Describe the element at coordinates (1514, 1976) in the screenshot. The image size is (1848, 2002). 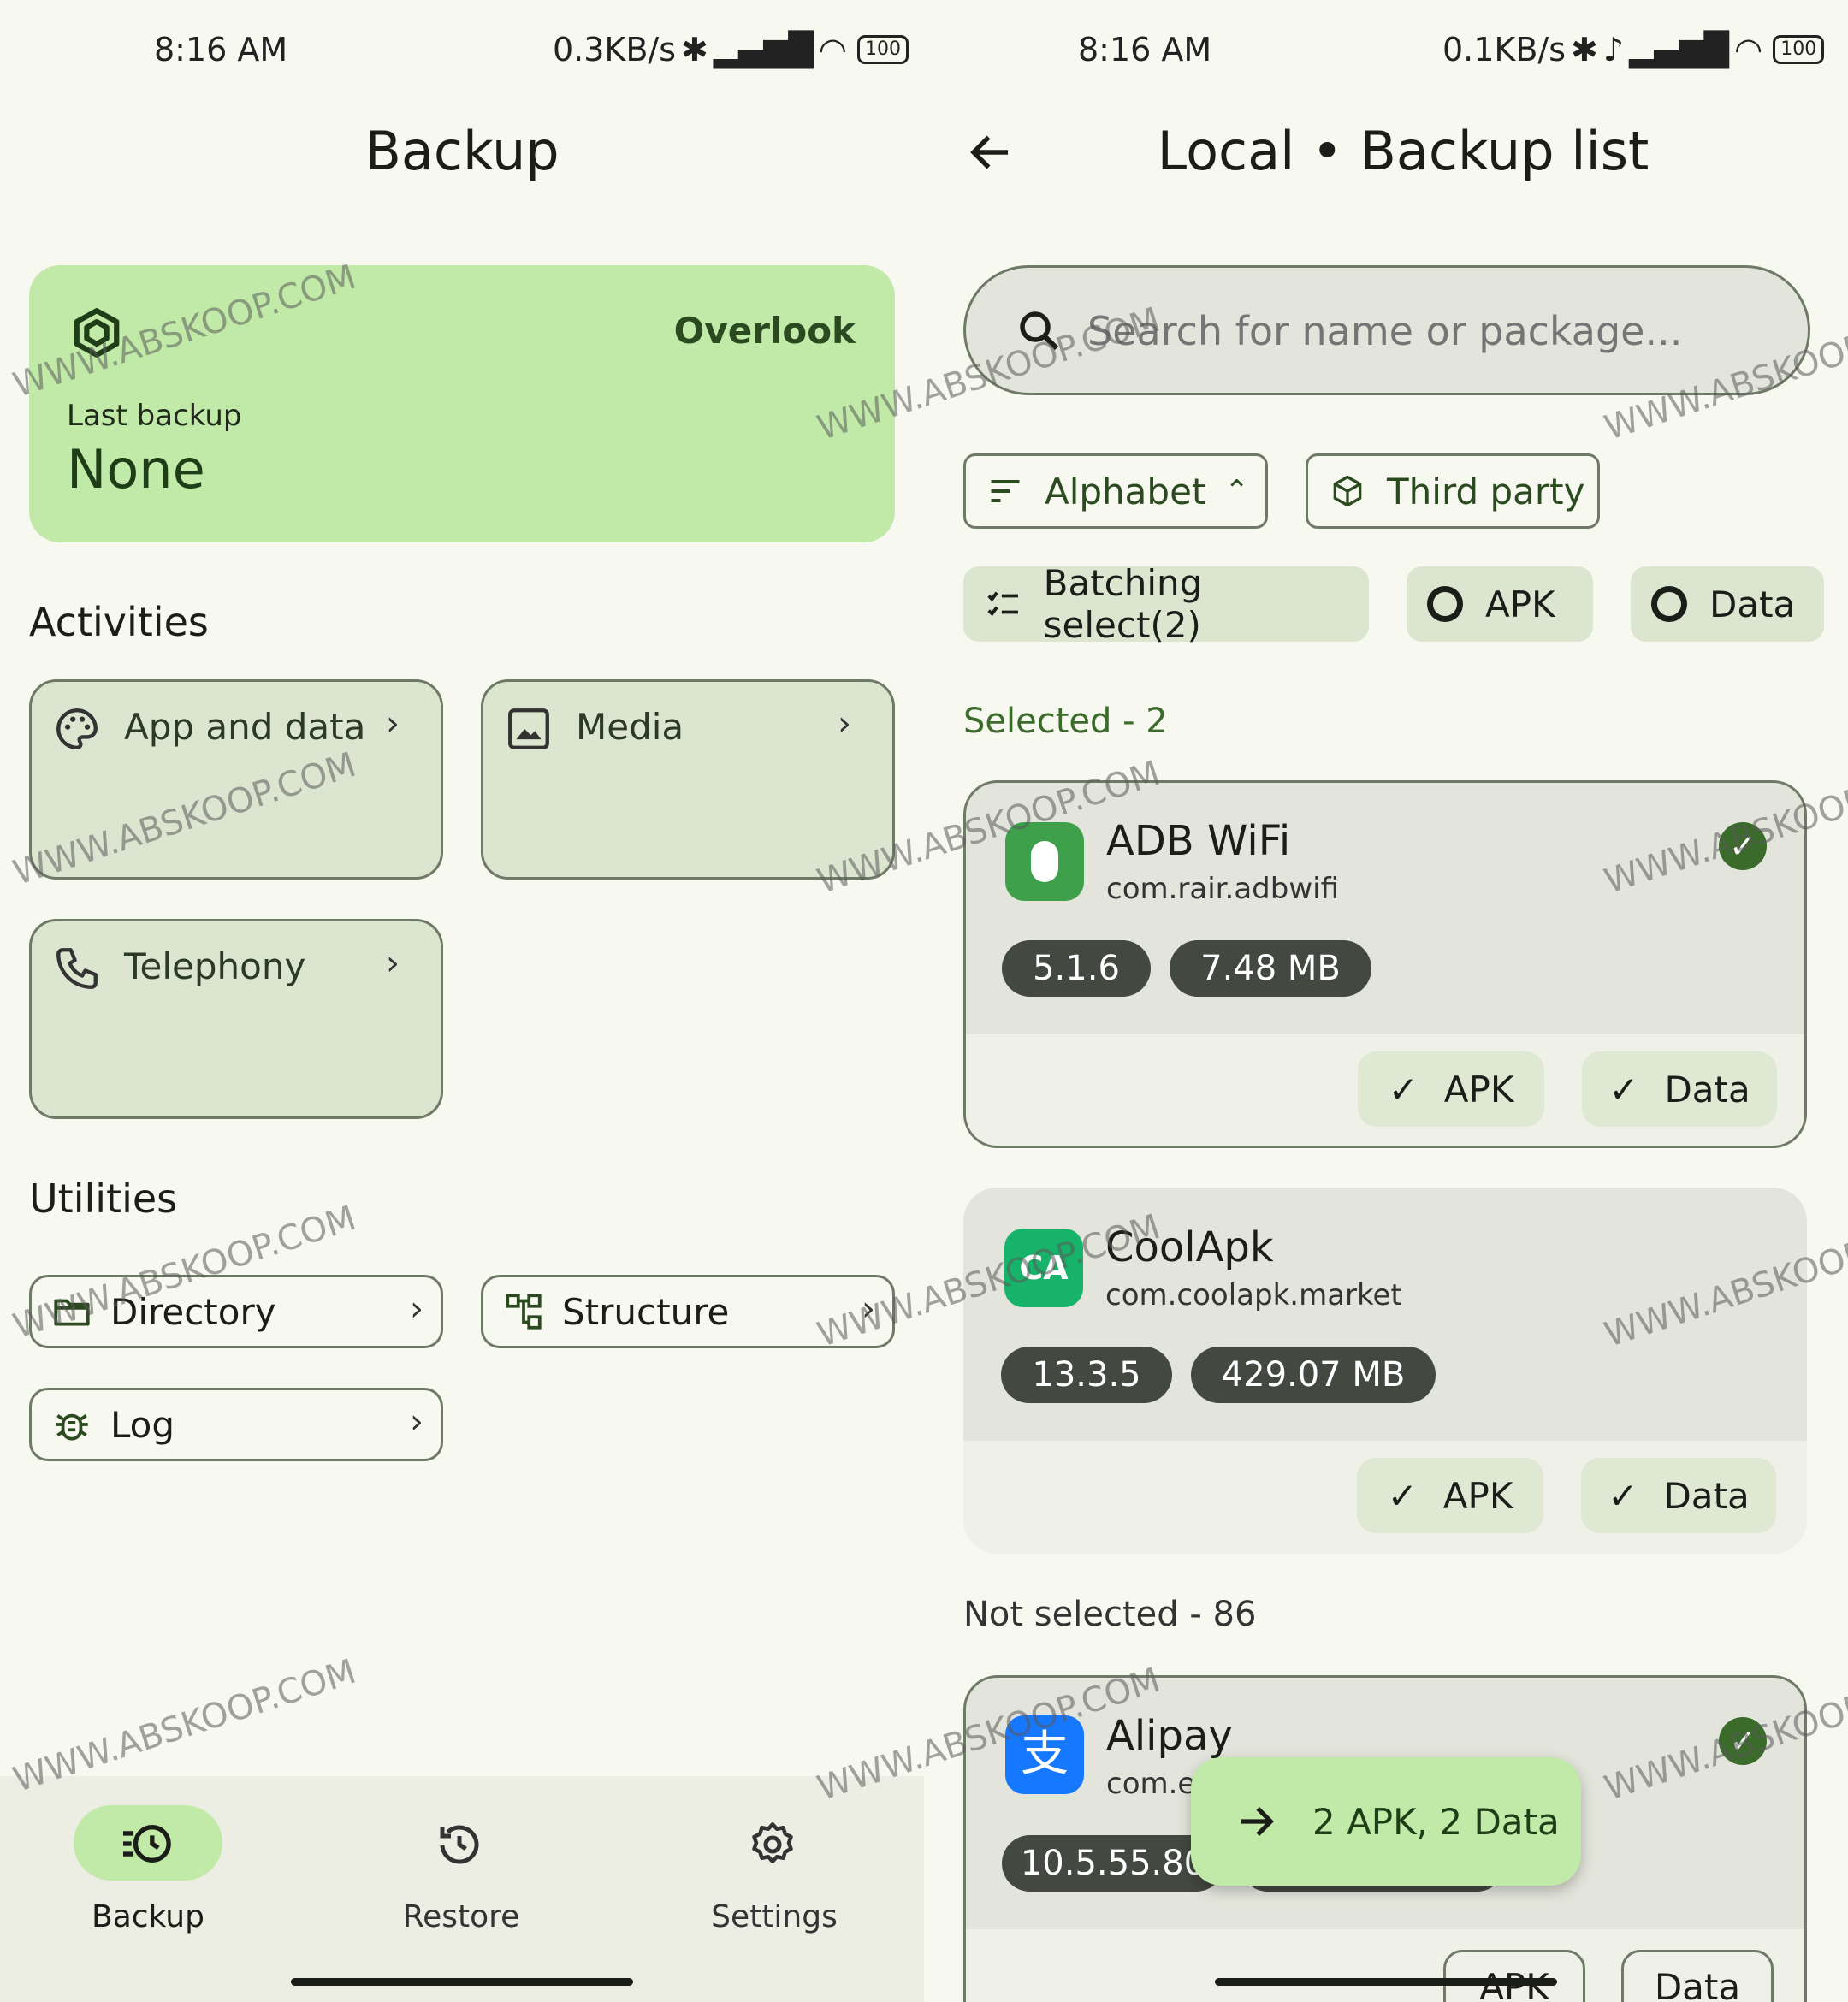
I see `apk-toggle-button: APK` at that location.